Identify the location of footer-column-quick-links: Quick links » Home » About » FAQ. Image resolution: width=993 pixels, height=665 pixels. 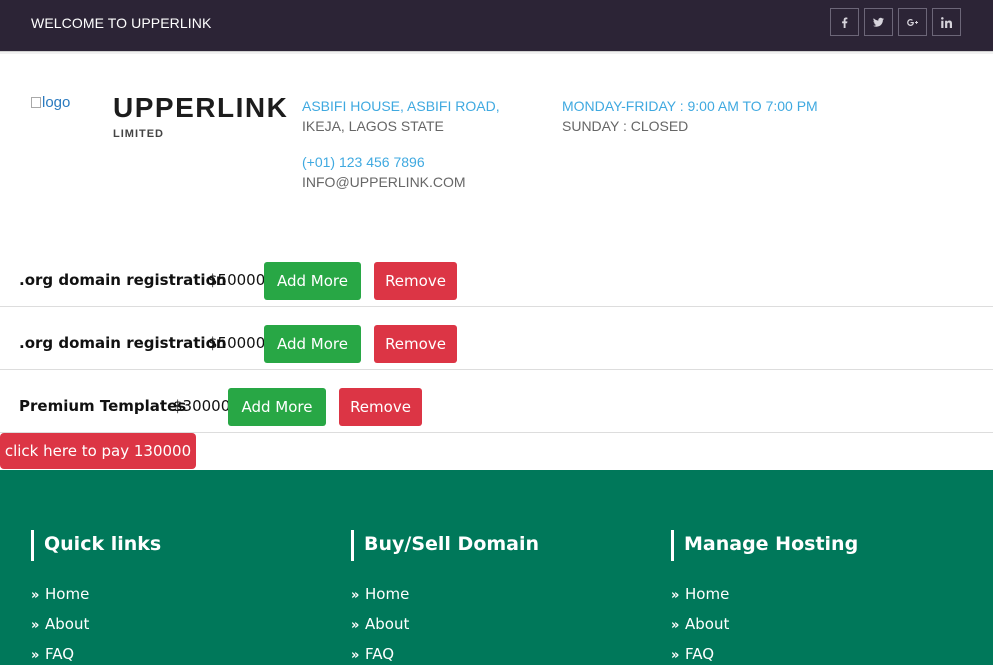
(96, 597).